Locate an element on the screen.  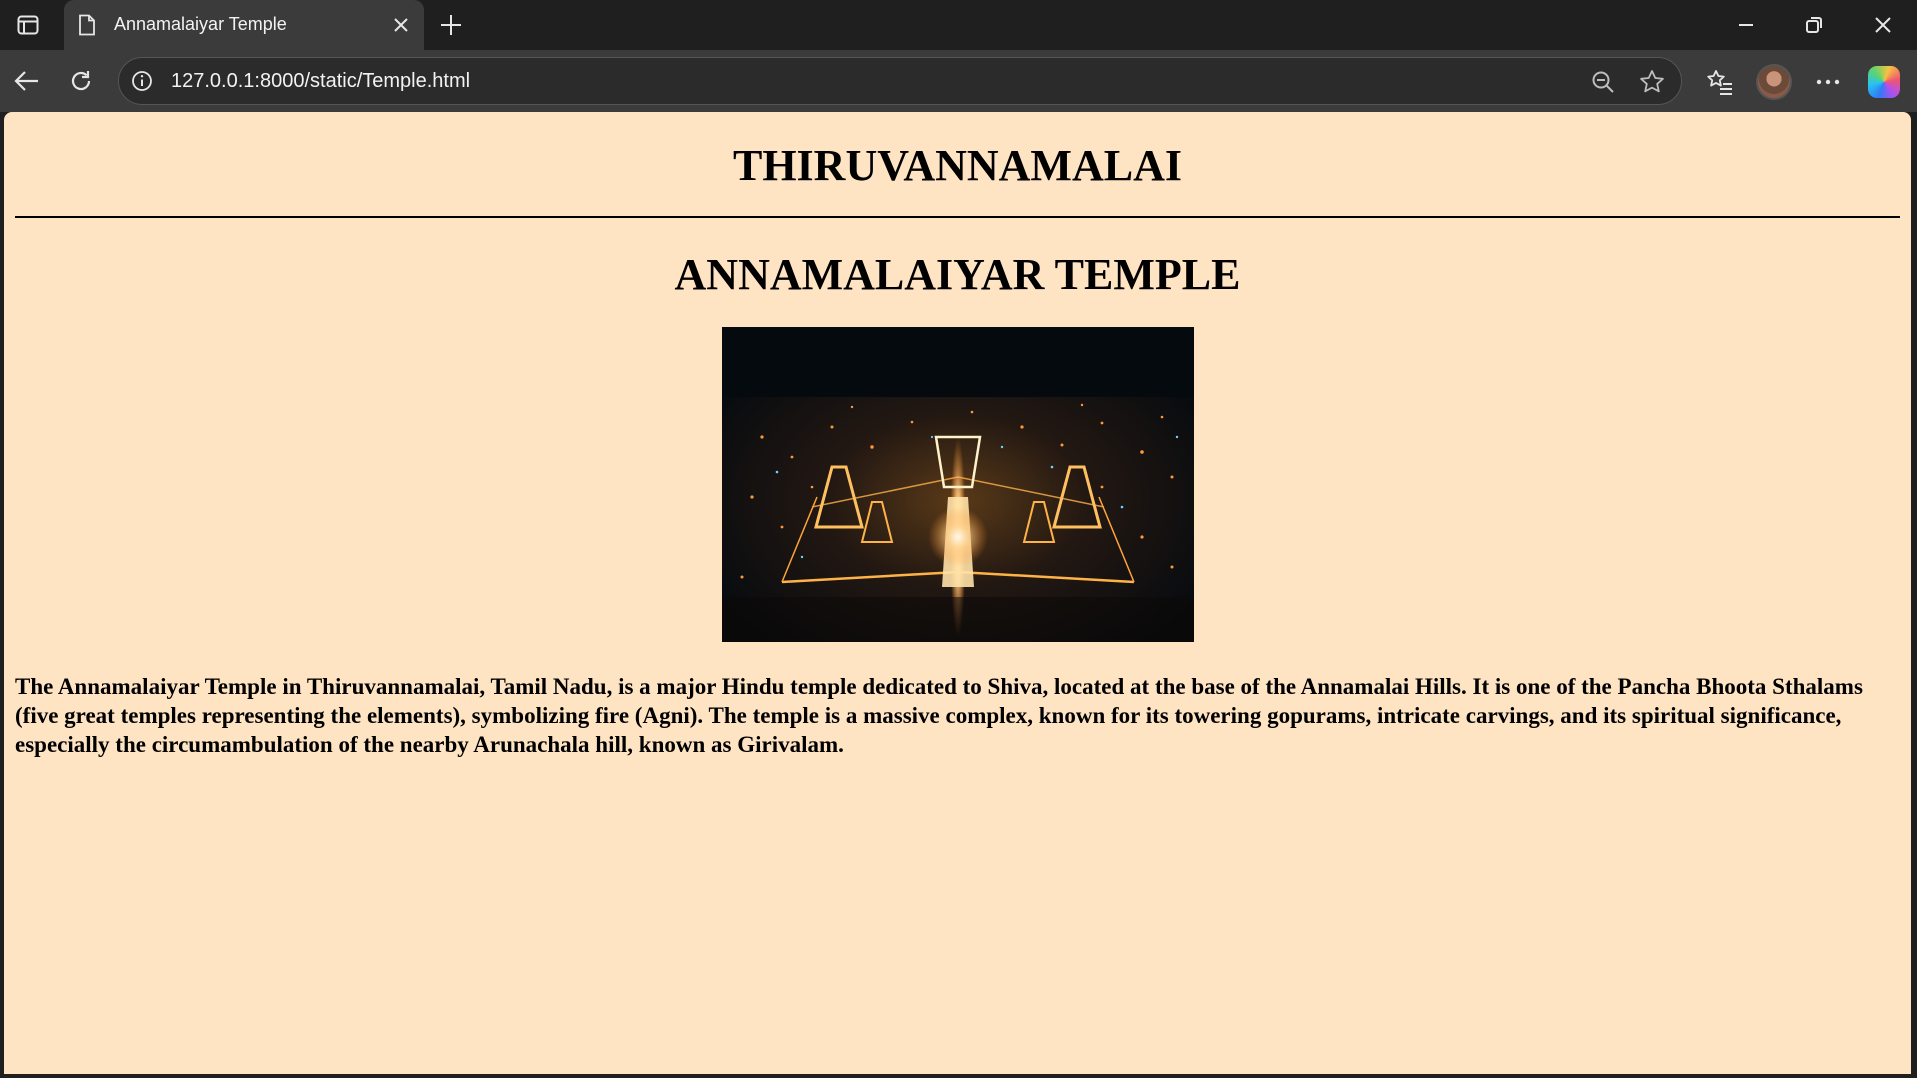
toolbar: 127.0.0.1:8000/static/Temple.html is located at coordinates (958, 81).